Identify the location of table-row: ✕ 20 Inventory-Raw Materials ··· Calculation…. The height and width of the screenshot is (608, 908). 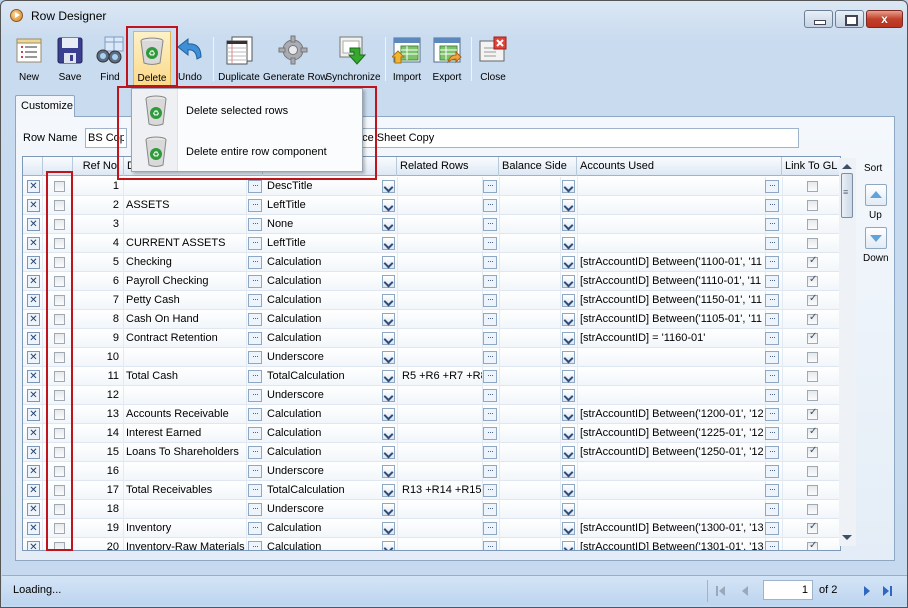
(431, 544).